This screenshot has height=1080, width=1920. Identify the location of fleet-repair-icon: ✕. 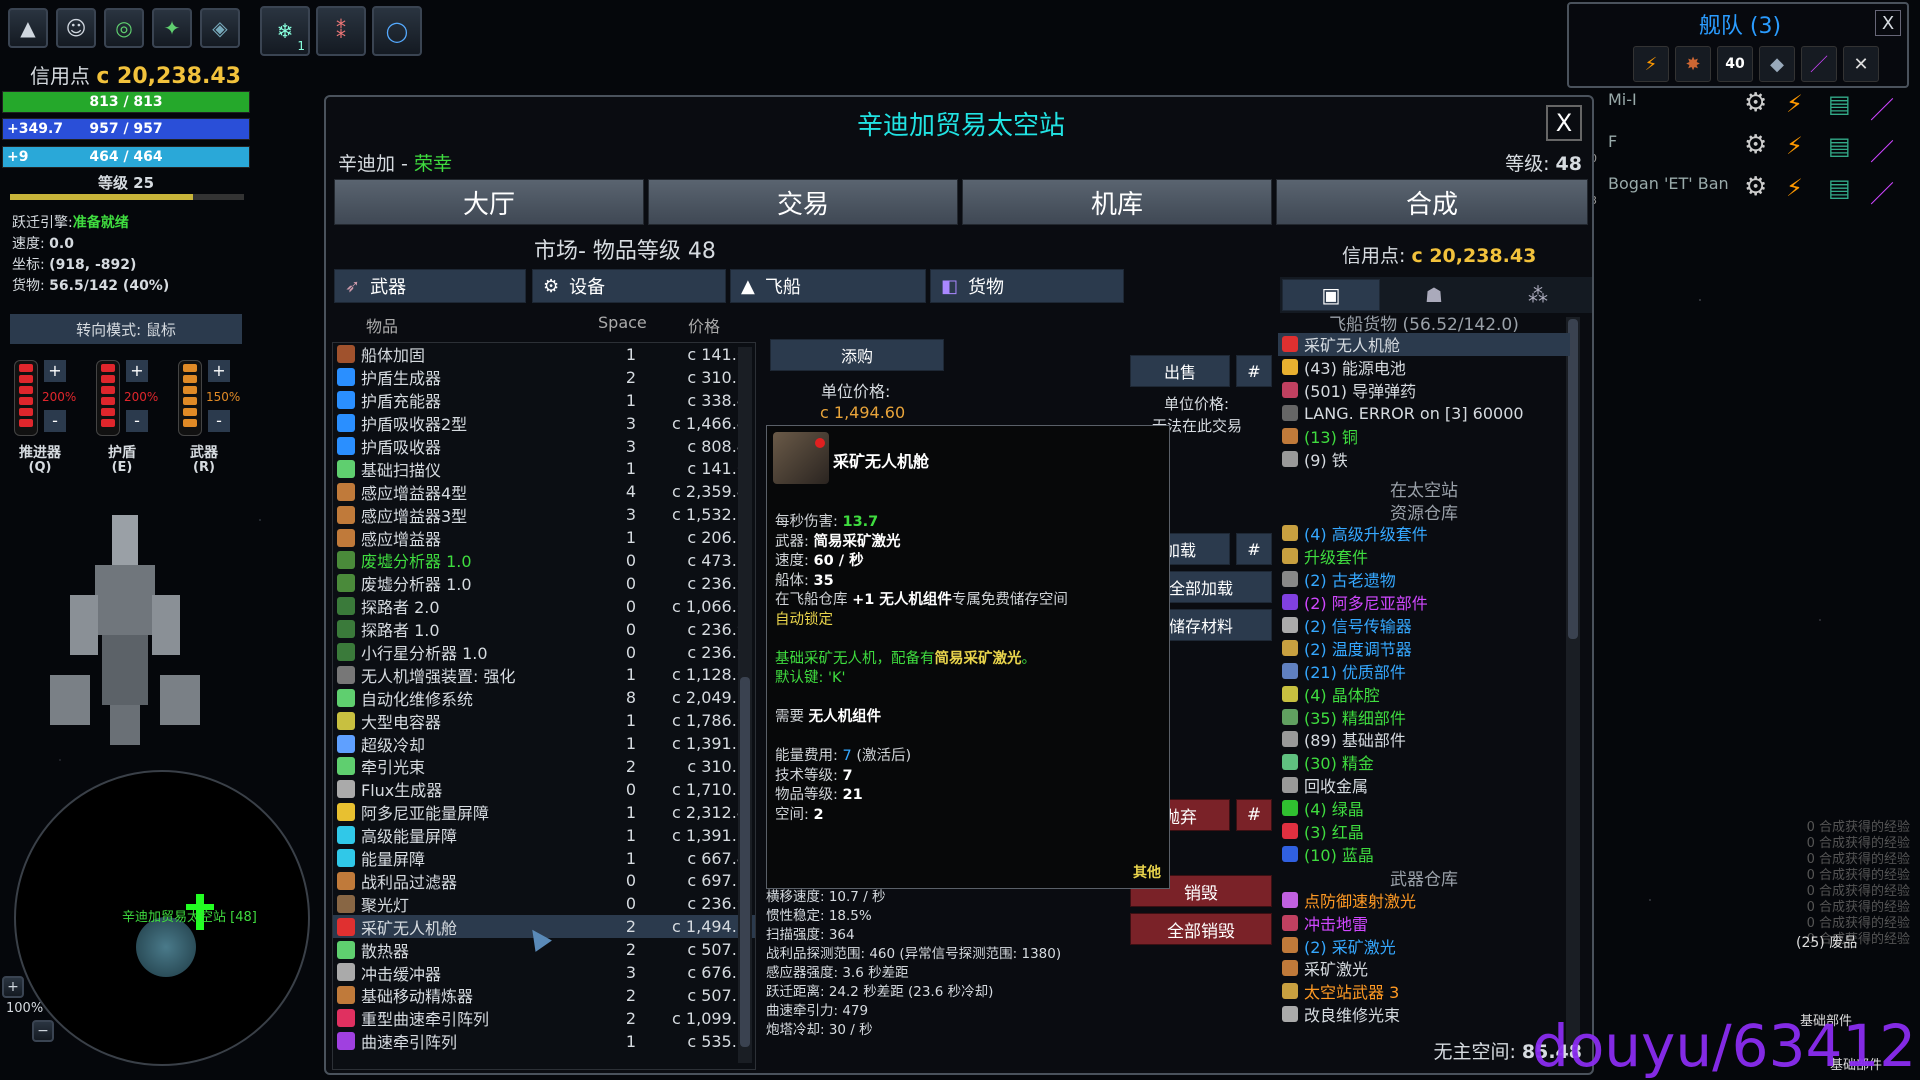
(1861, 64).